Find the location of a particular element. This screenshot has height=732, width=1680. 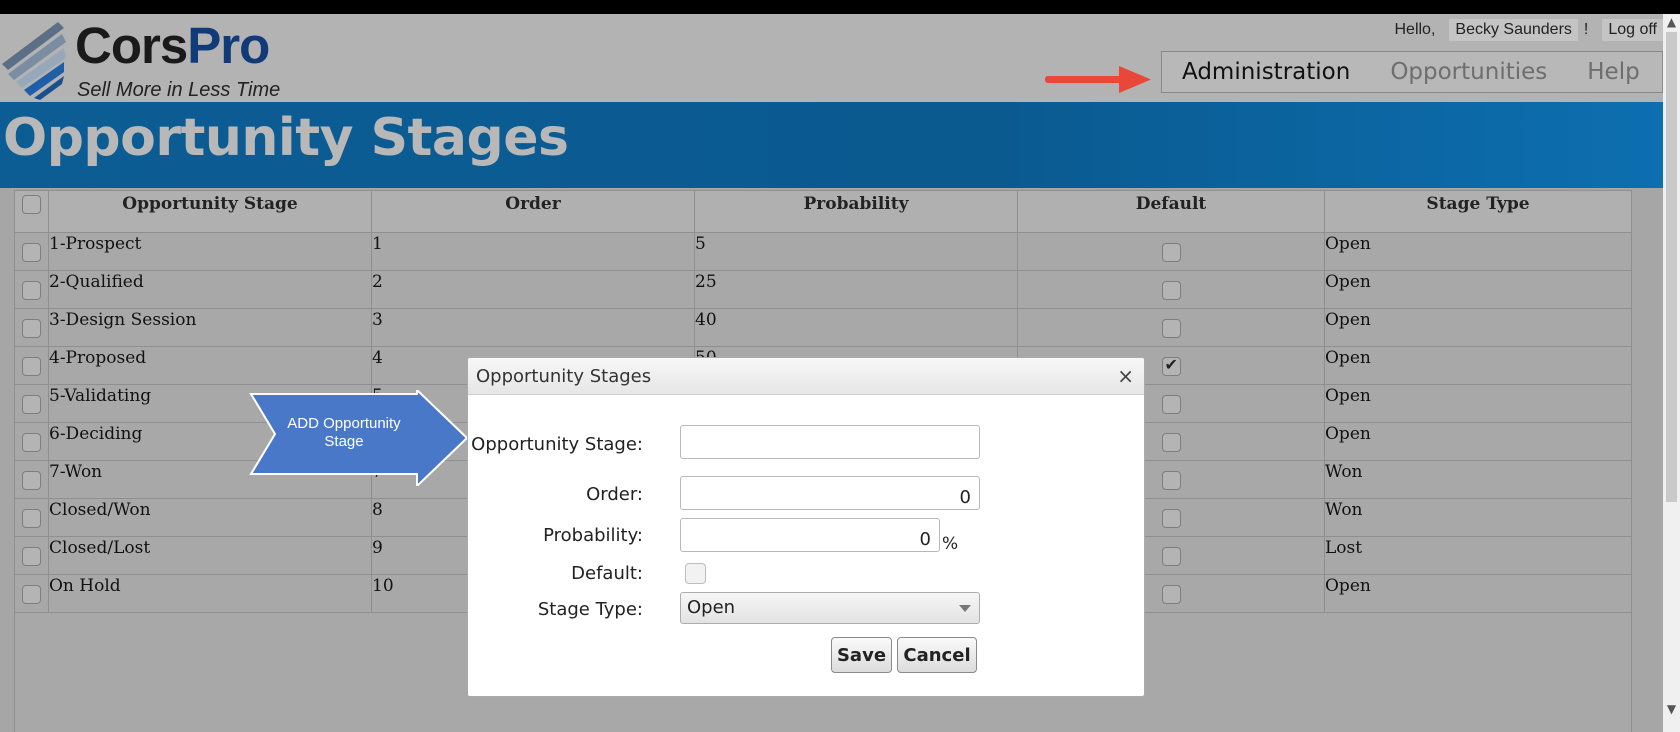

vertical-scrollbar: ▲ ▼ is located at coordinates (1671, 373).